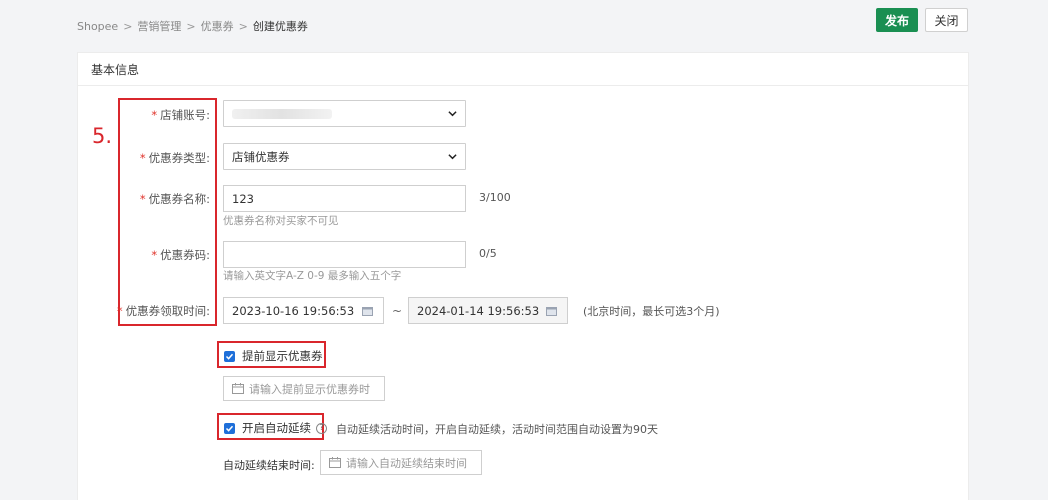 This screenshot has height=500, width=1048. Describe the element at coordinates (321, 428) in the screenshot. I see `help-icon: ?` at that location.